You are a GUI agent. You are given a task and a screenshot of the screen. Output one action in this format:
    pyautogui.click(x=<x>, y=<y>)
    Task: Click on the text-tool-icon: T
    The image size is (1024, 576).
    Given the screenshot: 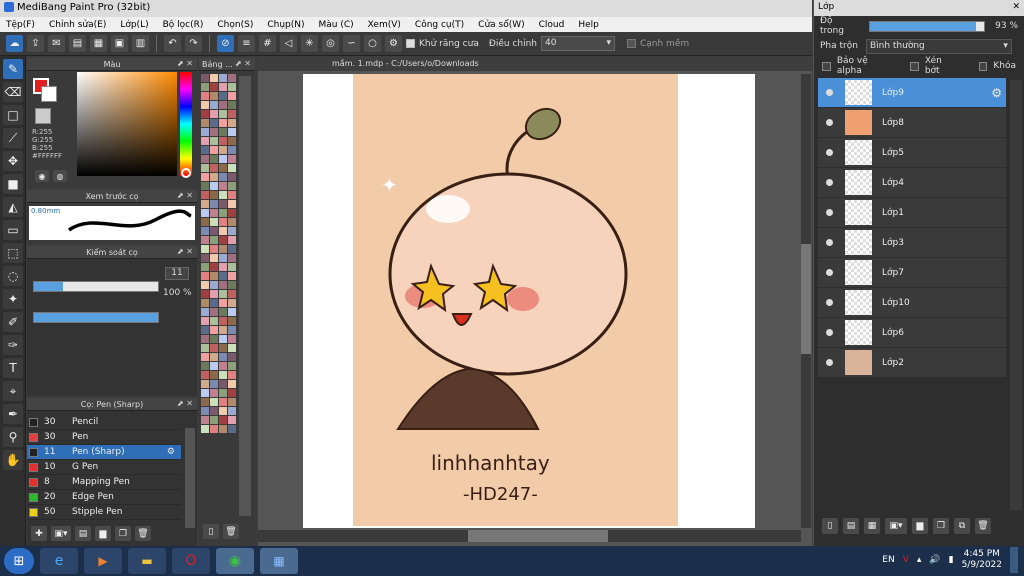 What is the action you would take?
    pyautogui.click(x=13, y=368)
    